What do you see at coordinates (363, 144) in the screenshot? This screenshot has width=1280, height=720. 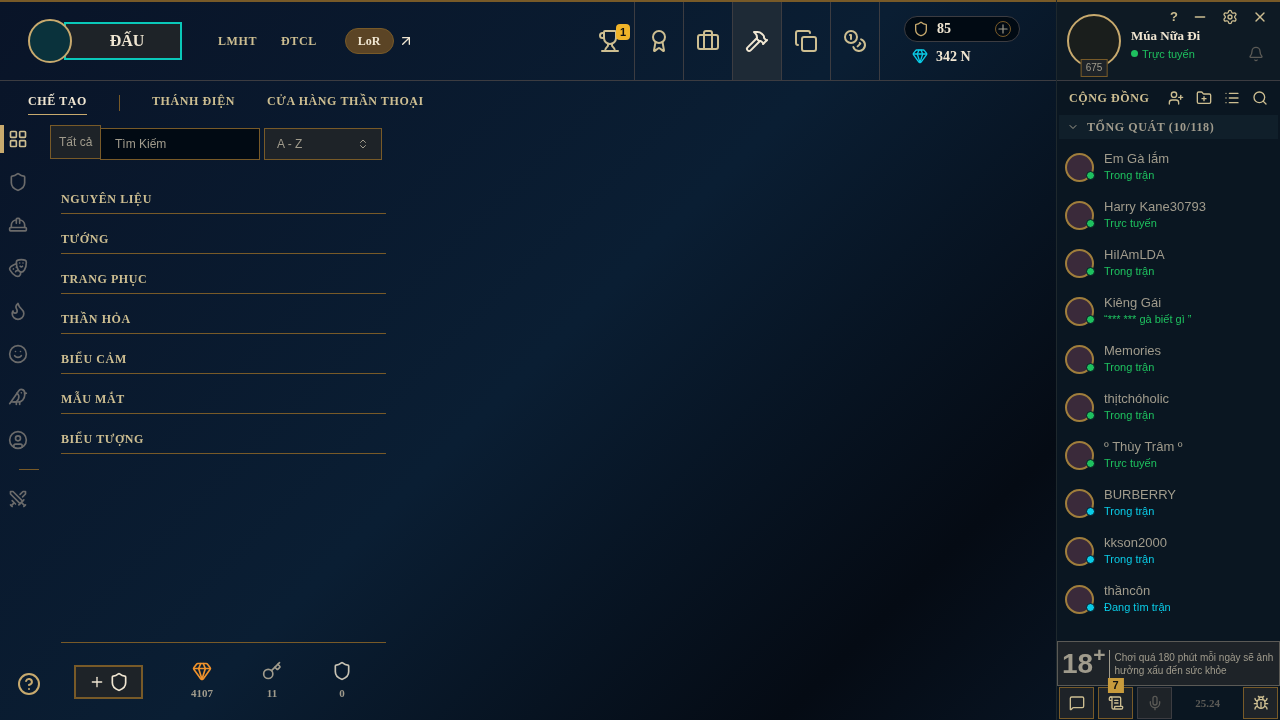 I see `sort-arrows-icon` at bounding box center [363, 144].